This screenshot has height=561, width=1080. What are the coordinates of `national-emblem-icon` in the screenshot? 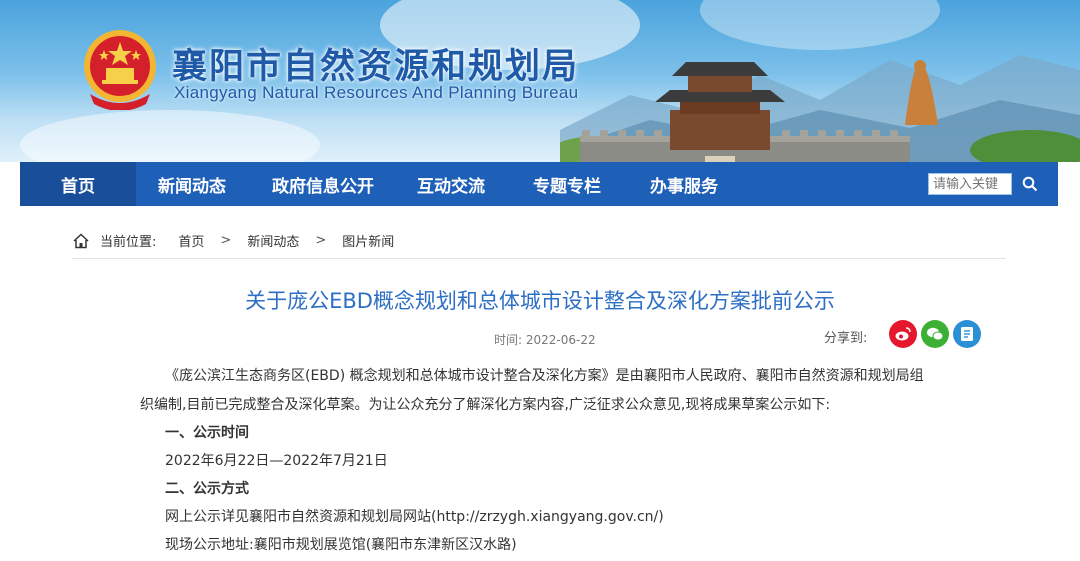 It's located at (120, 70).